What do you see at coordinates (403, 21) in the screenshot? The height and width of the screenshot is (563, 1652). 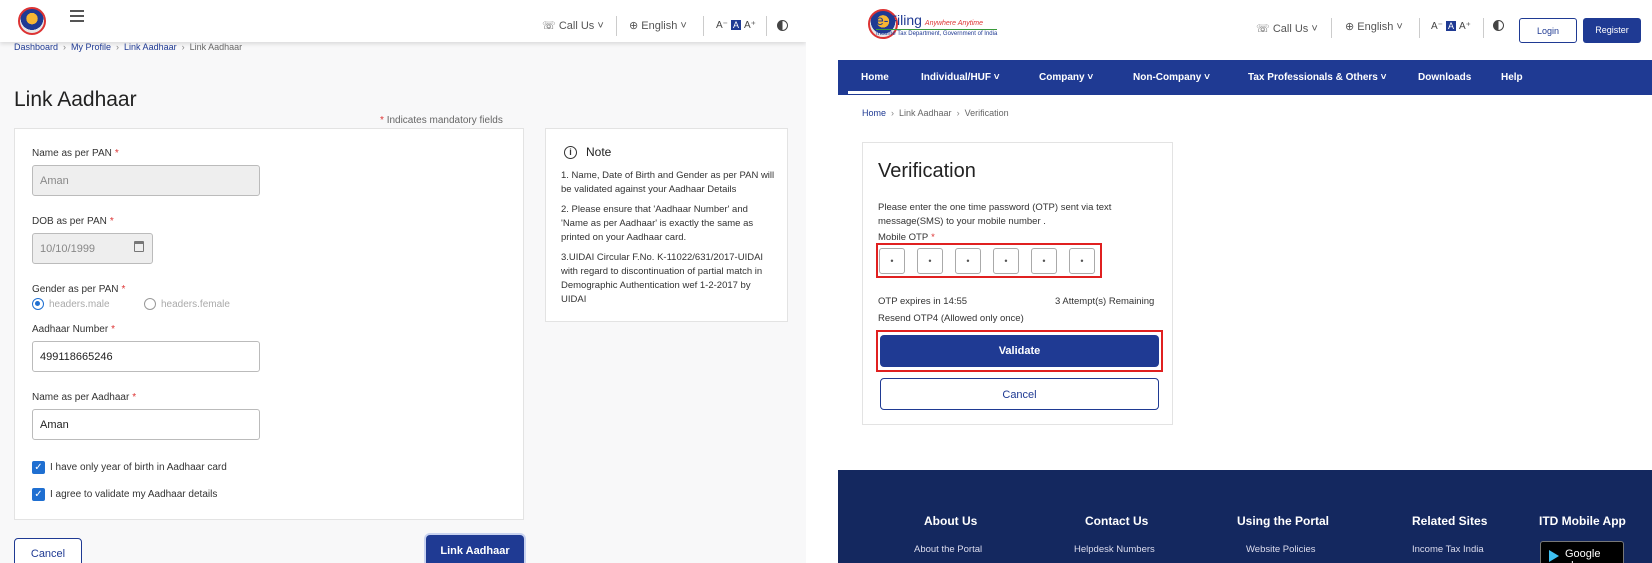 I see `top-header: ☏ Call Us ˅ ⊕ English ˅ A⁻ A A⁺` at bounding box center [403, 21].